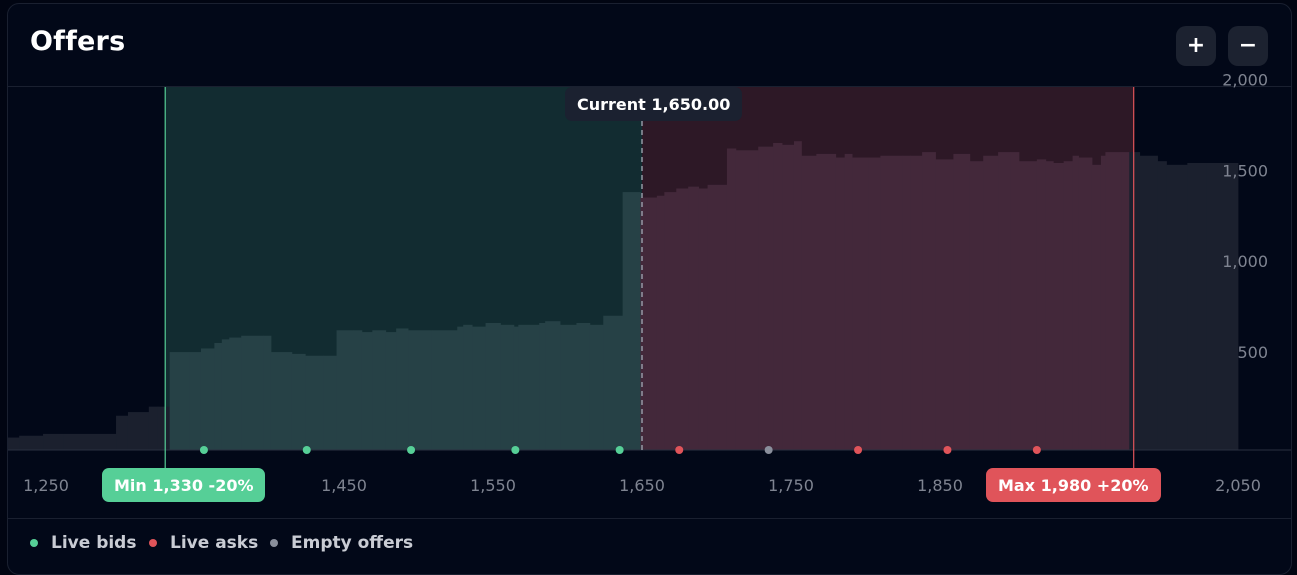 Image resolution: width=1297 pixels, height=575 pixels. Describe the element at coordinates (34, 543) in the screenshot. I see `live-bids-dot-icon` at that location.